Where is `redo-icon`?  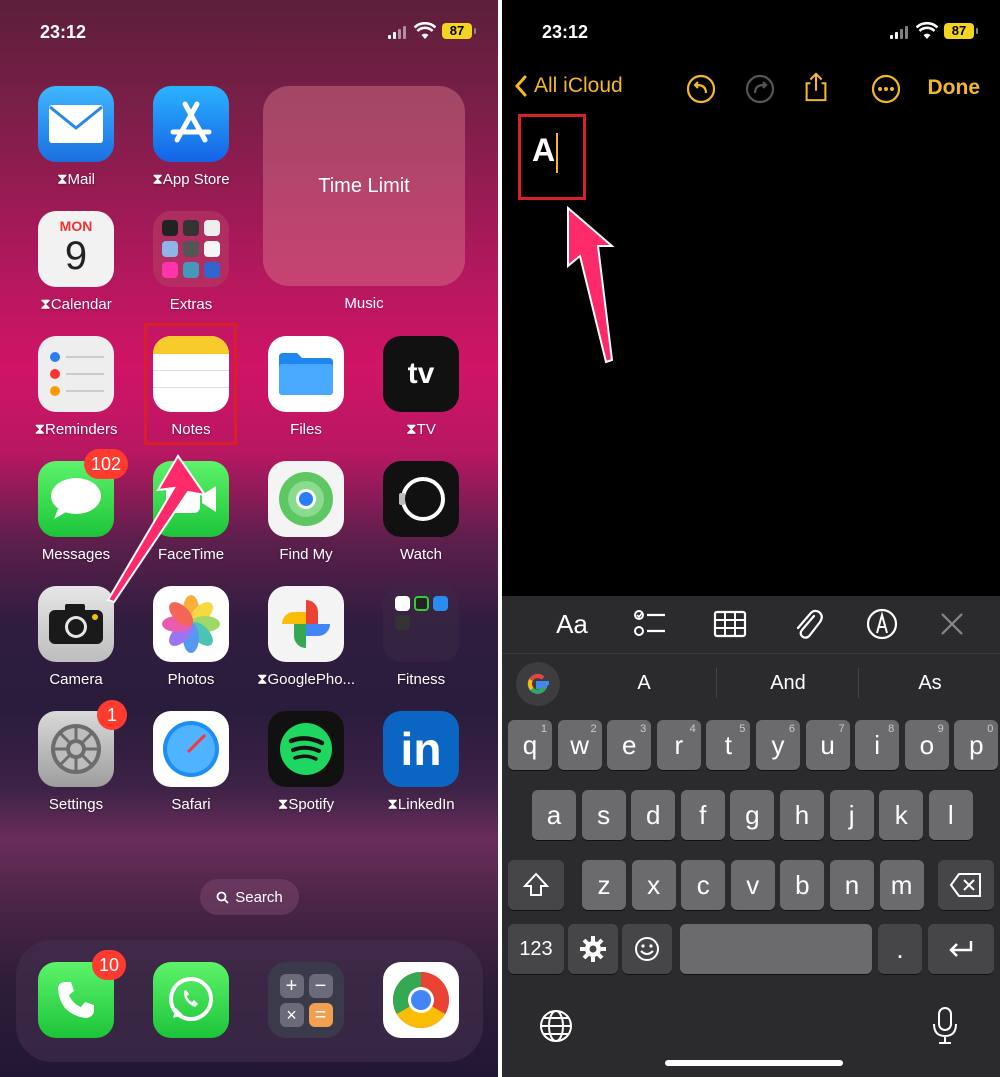
redo-icon is located at coordinates (760, 89).